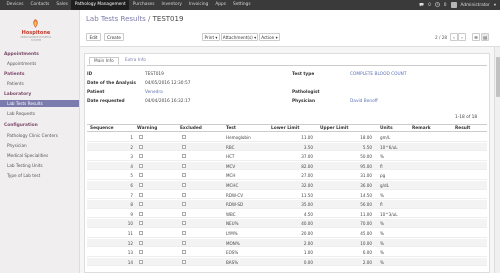  What do you see at coordinates (287, 204) in the screenshot?
I see `table-row: 8 RDW-SD 35.00 56.00 fl` at bounding box center [287, 204].